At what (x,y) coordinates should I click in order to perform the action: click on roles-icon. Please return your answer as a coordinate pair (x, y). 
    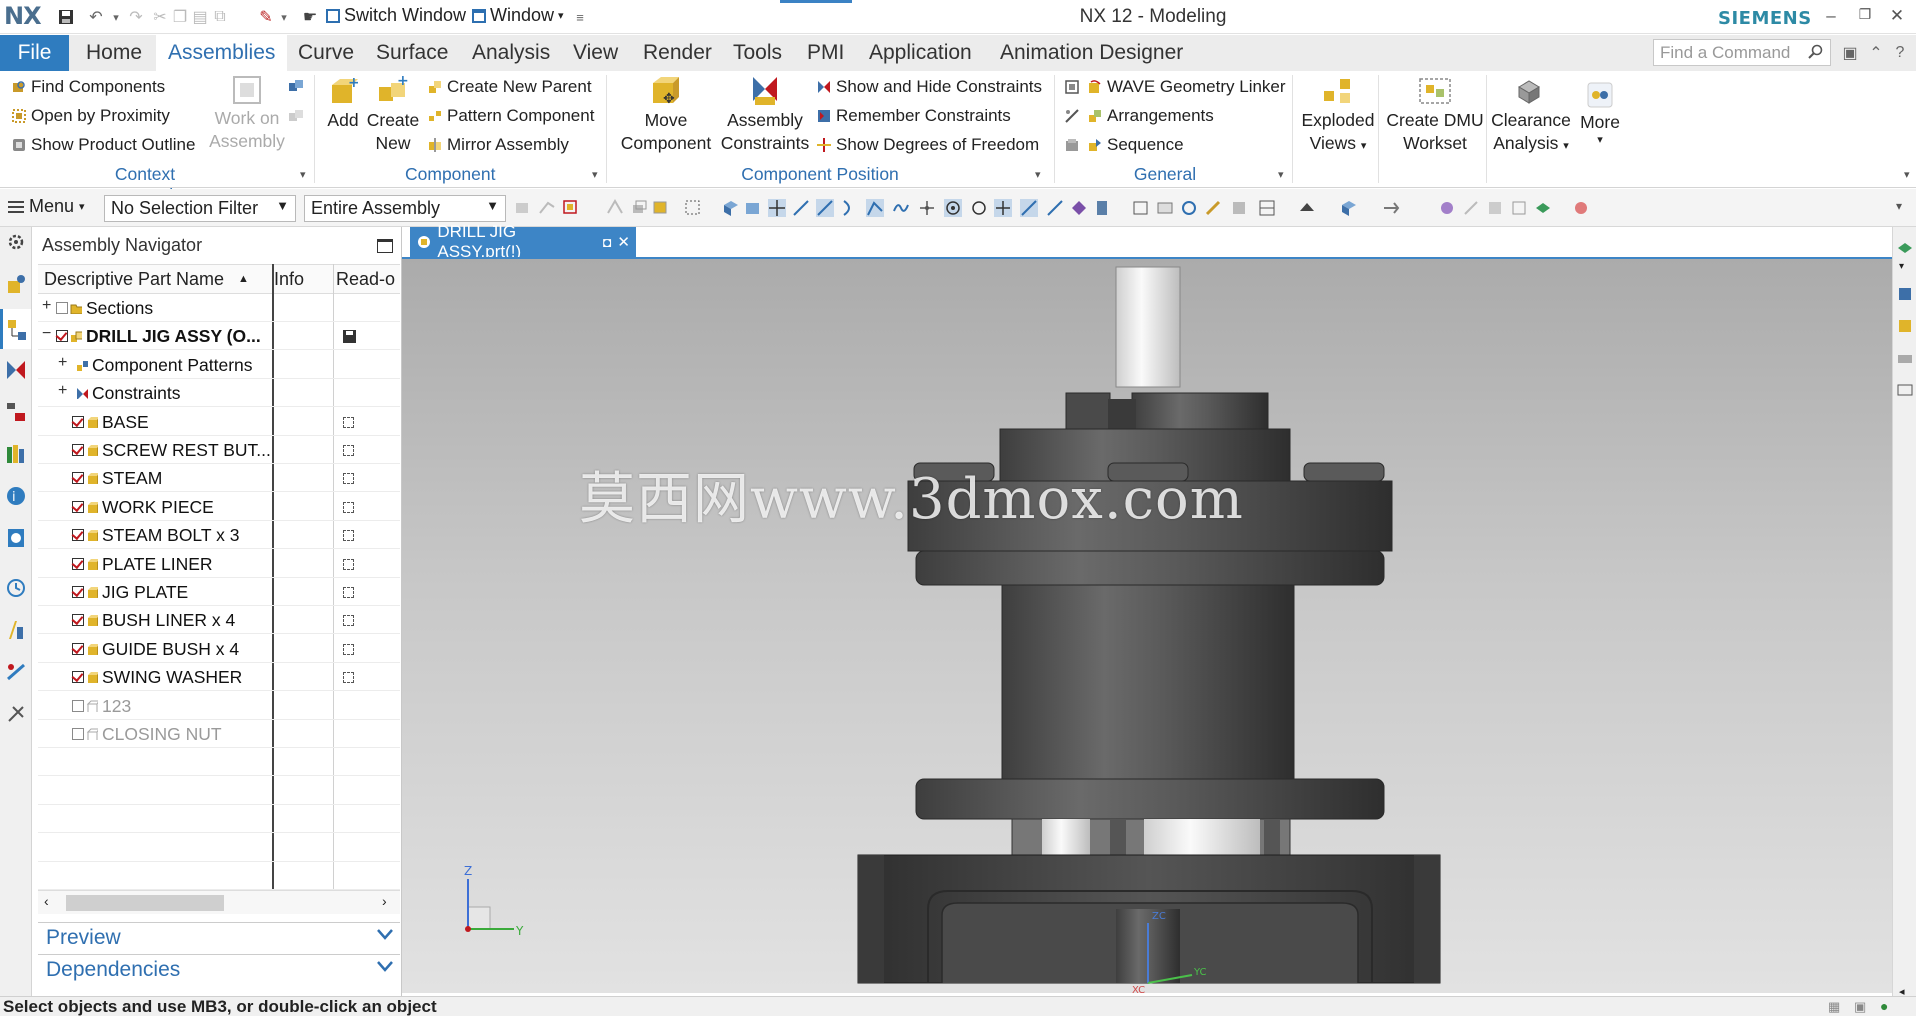
    Looking at the image, I should click on (16, 714).